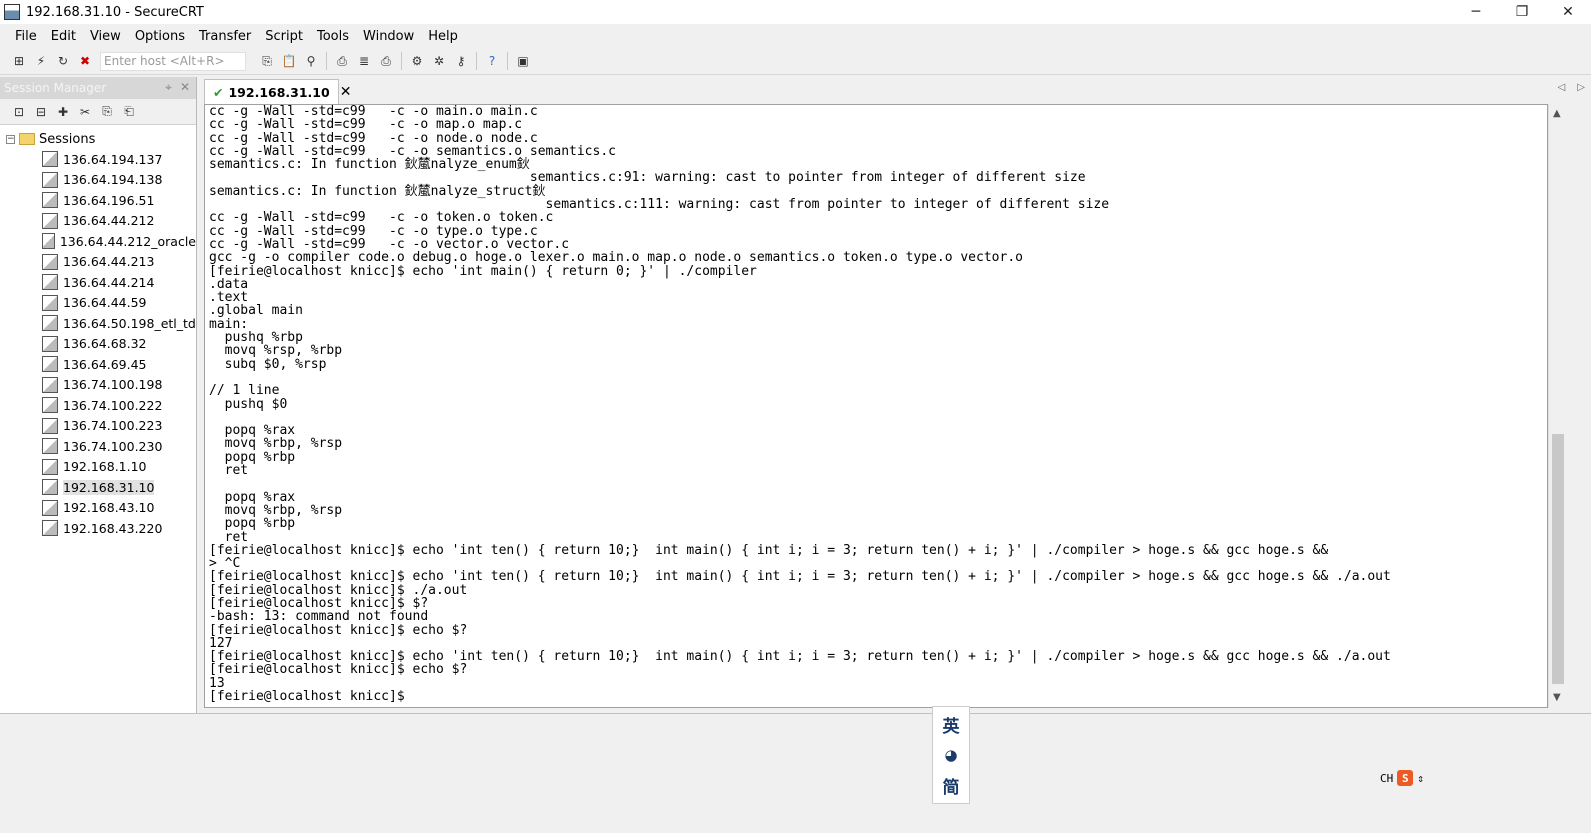 The width and height of the screenshot is (1591, 833). I want to click on paste-session-icon: ⎗, so click(129, 112).